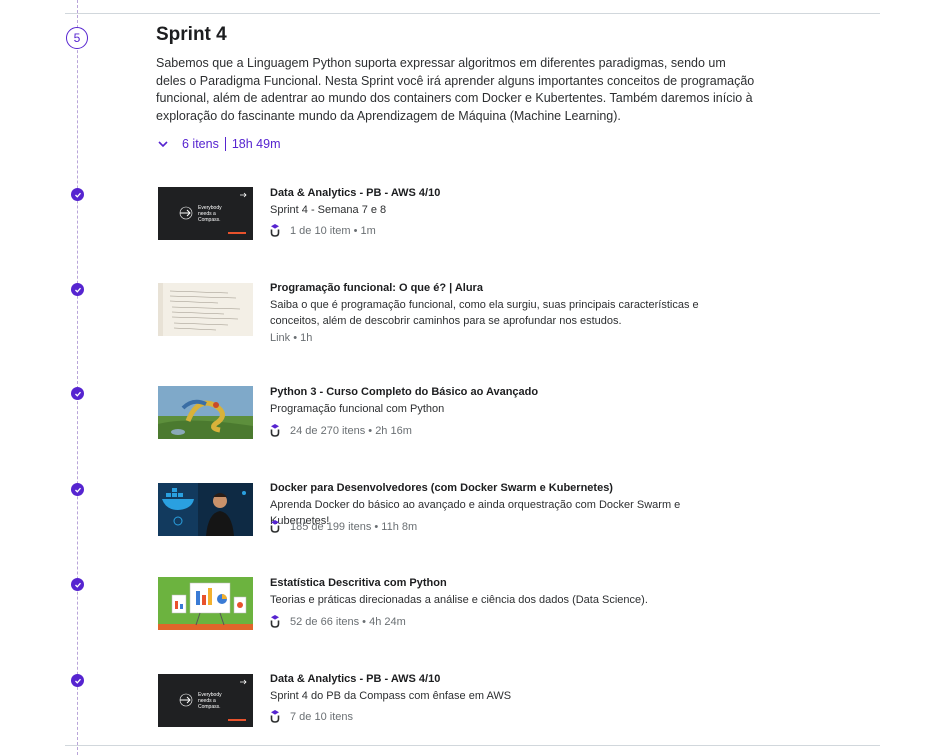  Describe the element at coordinates (376, 288) in the screenshot. I see `item-title: Programação funcional: O que é? | Alura` at that location.